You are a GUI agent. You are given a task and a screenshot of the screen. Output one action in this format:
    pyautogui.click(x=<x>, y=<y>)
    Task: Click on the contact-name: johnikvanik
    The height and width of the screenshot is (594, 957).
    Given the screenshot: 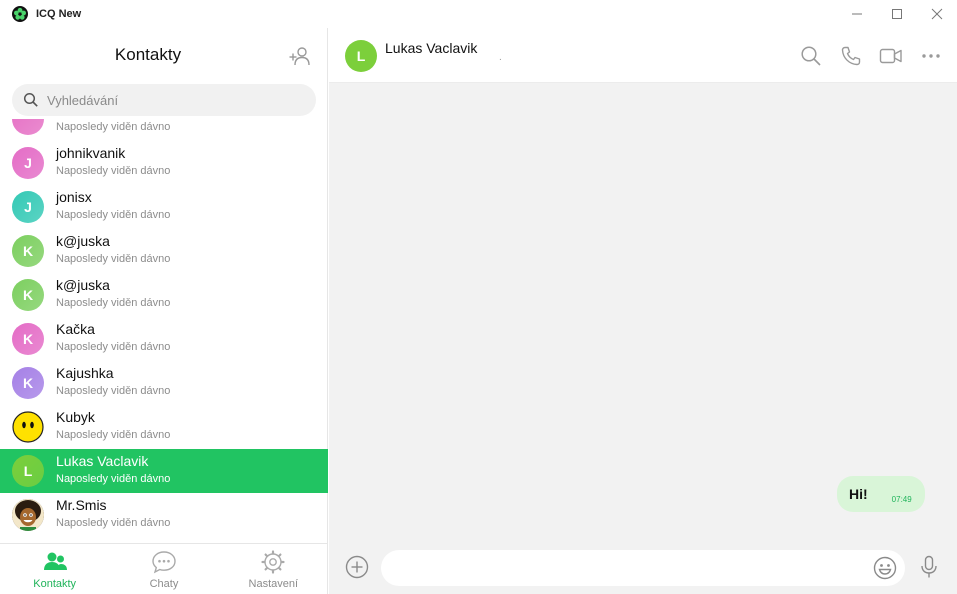 What is the action you would take?
    pyautogui.click(x=91, y=153)
    